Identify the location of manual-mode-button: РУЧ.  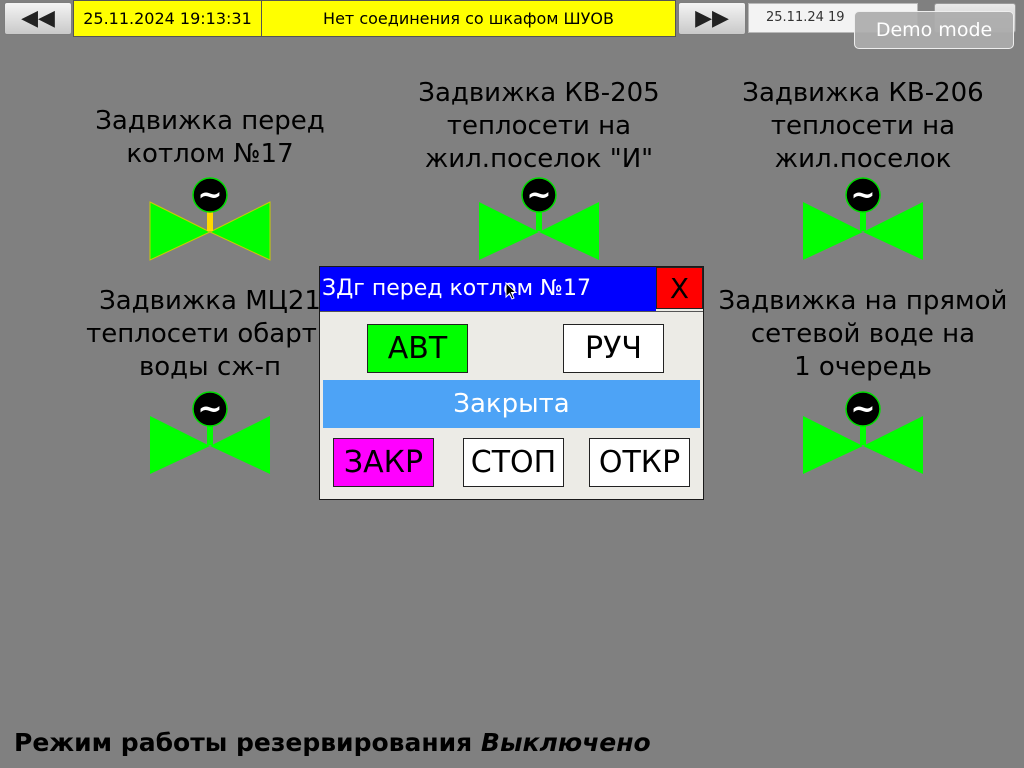
(613, 348).